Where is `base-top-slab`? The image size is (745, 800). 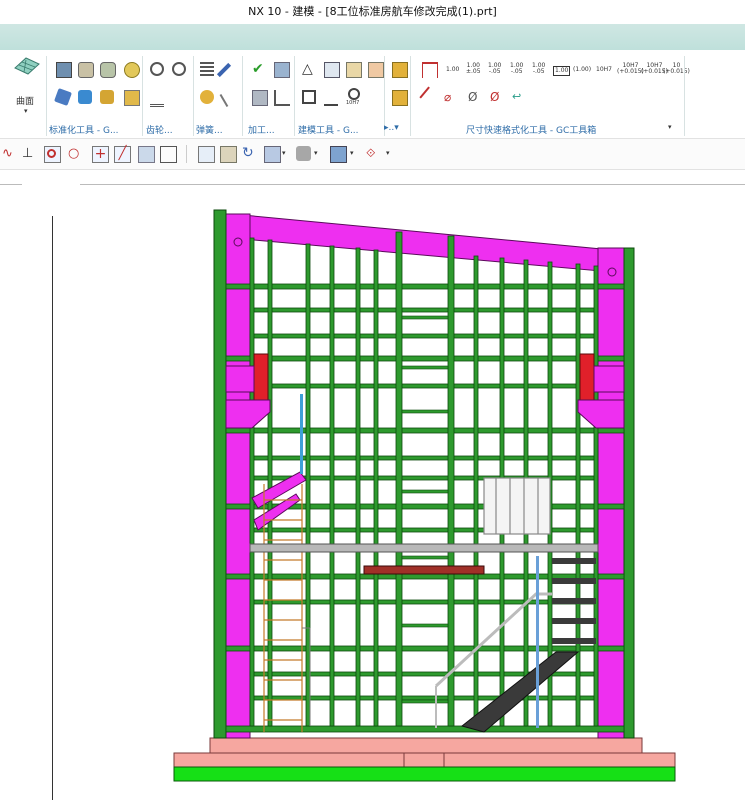
base-top-slab is located at coordinates (426, 746).